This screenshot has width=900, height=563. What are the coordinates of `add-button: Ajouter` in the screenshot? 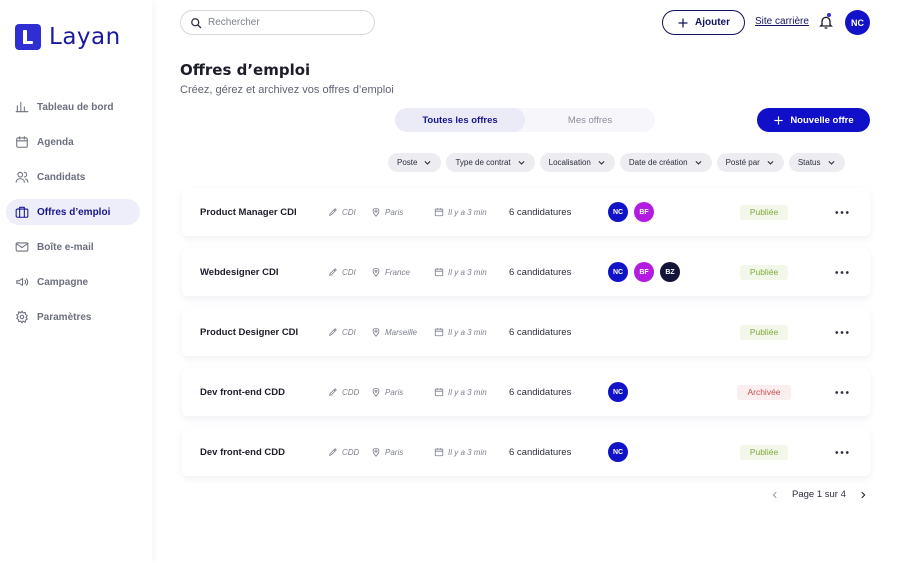 It's located at (703, 22).